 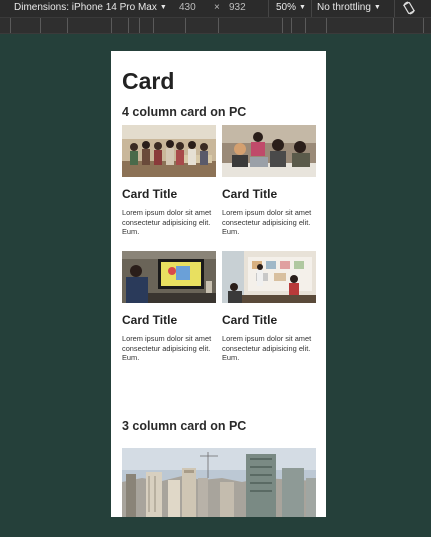 I want to click on media-query-bar, so click(x=215, y=25).